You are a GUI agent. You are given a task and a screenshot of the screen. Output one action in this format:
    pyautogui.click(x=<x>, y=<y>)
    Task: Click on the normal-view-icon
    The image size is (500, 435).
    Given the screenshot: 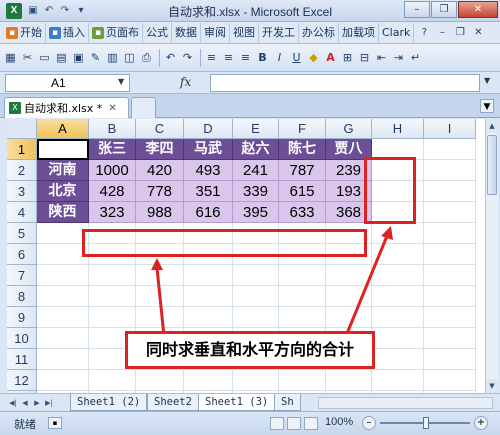 What is the action you would take?
    pyautogui.click(x=277, y=423)
    